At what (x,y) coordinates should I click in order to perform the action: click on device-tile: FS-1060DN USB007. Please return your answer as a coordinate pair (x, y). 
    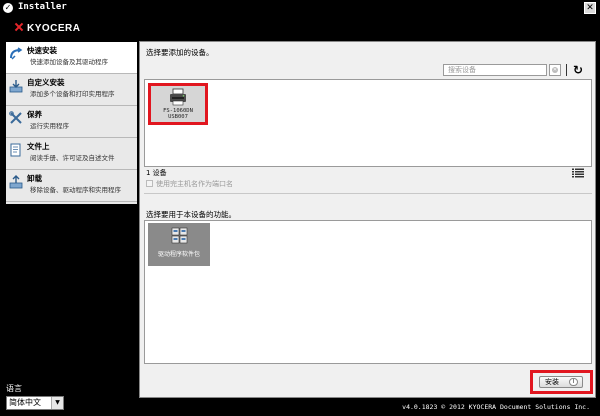
    Looking at the image, I should click on (178, 104).